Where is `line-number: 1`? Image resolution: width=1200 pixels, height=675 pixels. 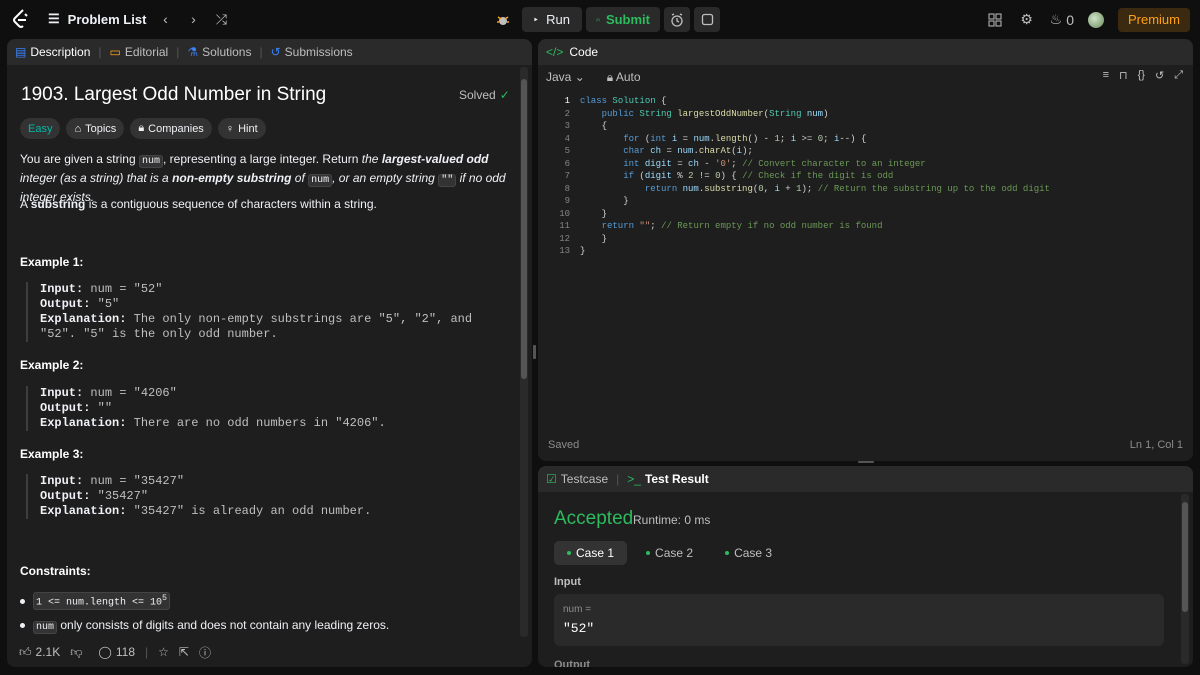
line-number: 1 is located at coordinates (567, 101).